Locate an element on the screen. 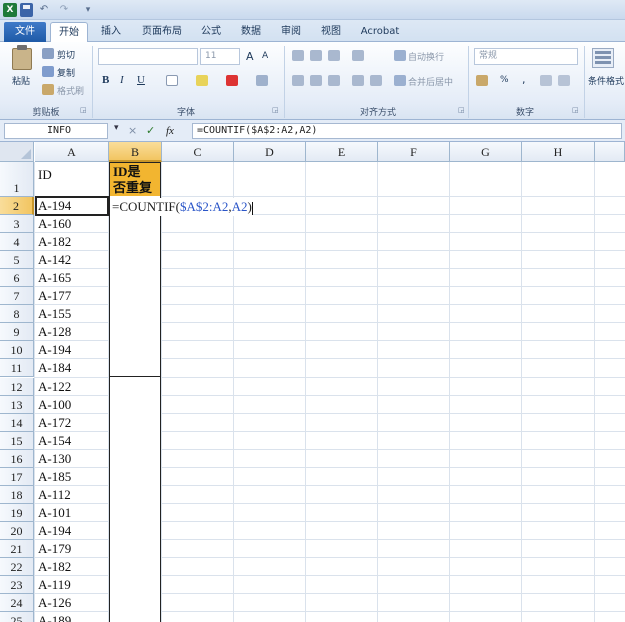 This screenshot has width=625, height=622. decrease-indent-icon is located at coordinates (358, 80).